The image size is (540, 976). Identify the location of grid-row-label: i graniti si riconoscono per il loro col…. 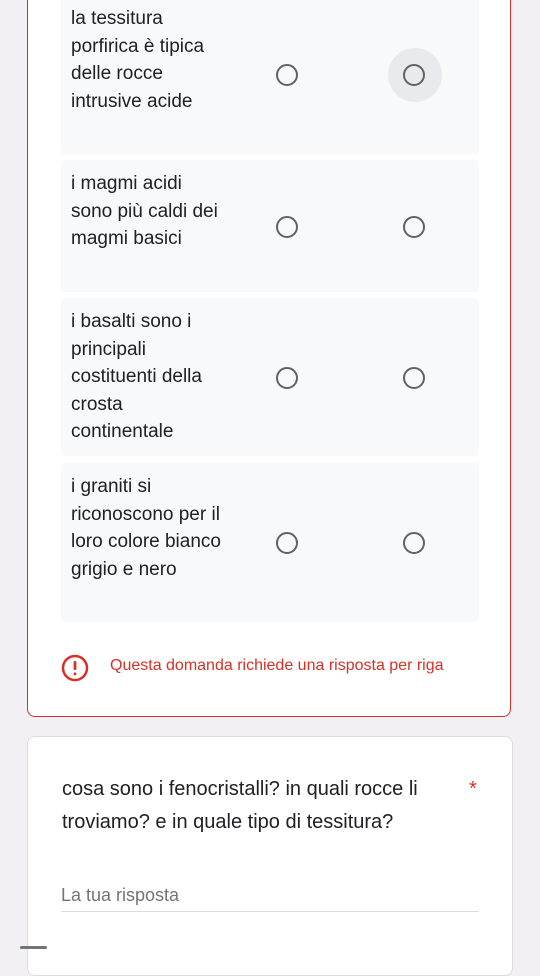
(146, 528).